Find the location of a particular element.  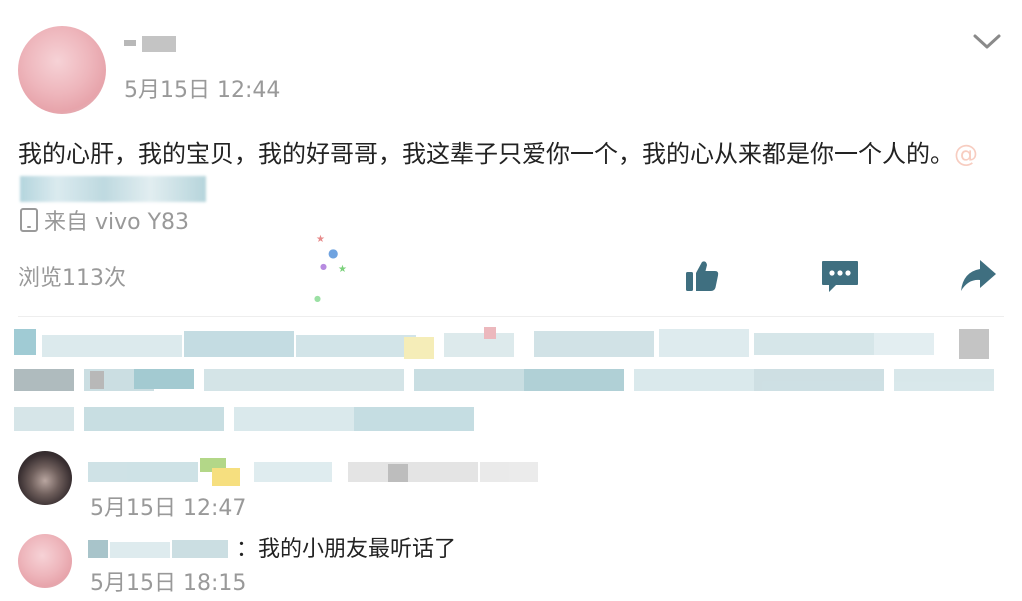

post-body: 我的心肝，我的宝贝，我的好哥哥，我这辈子只爱你一个，我的心从来都是你一个人的。@ is located at coordinates (513, 171).